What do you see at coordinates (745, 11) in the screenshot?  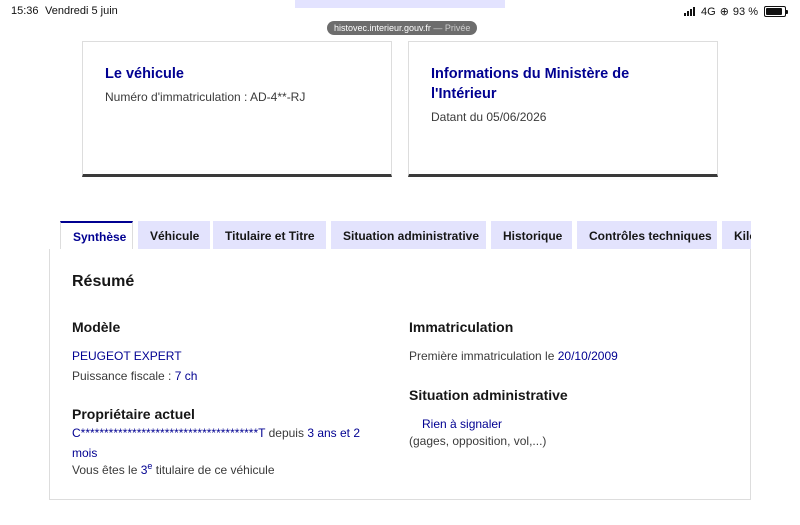 I see `battery-label: 93 %` at bounding box center [745, 11].